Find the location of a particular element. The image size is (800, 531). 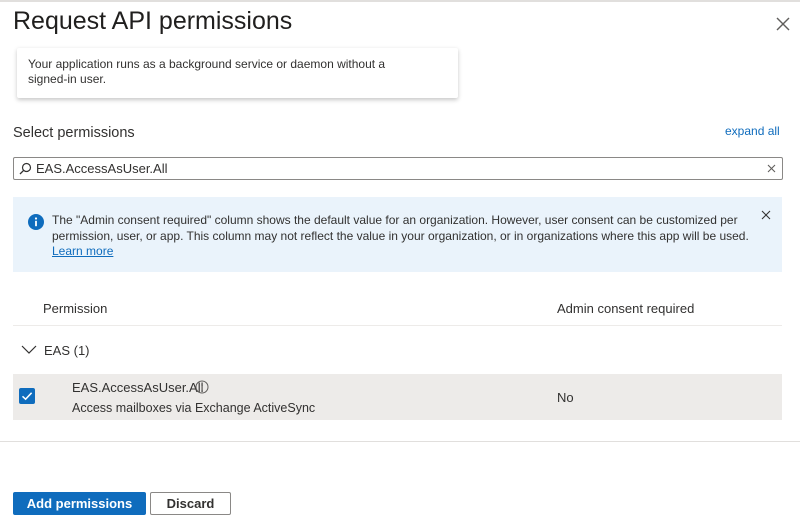

expand-all-link: expand all is located at coordinates (752, 131).